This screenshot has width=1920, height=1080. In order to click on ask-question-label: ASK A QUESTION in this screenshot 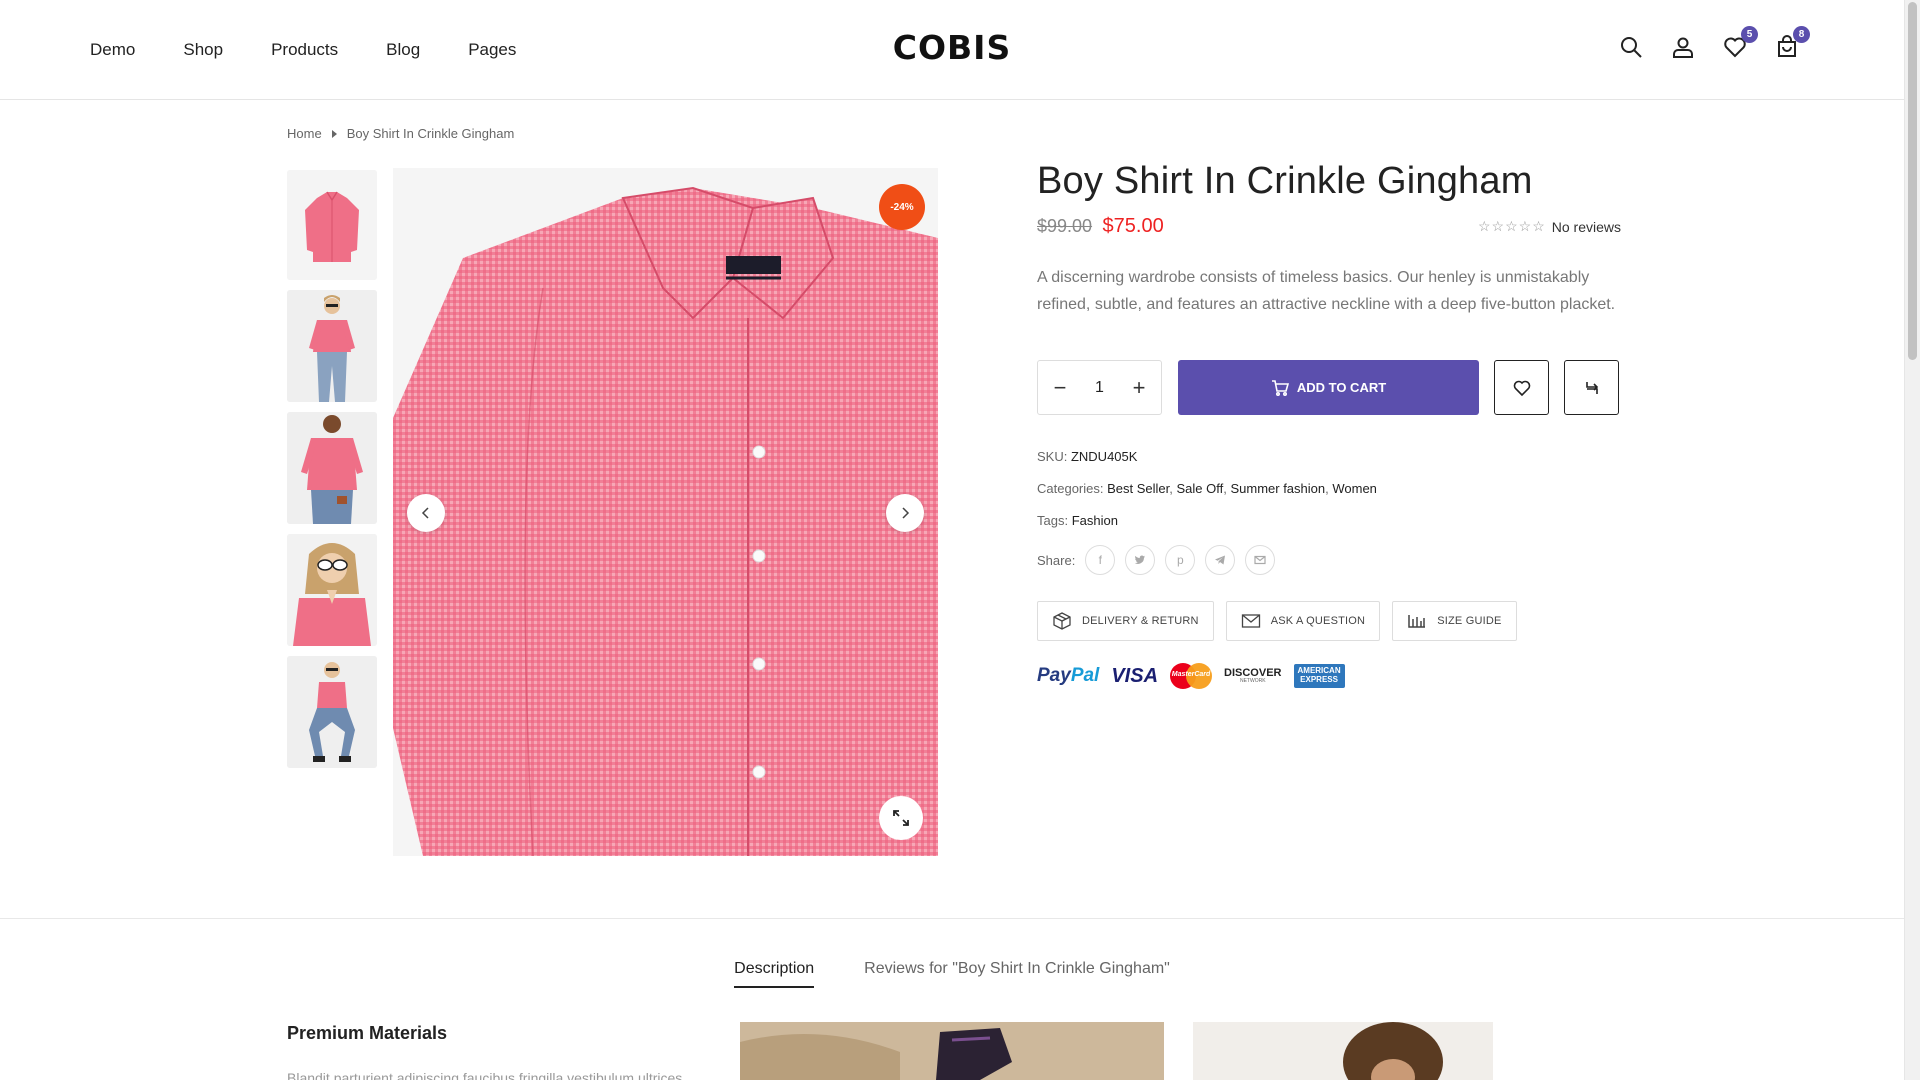, I will do `click(1318, 621)`.